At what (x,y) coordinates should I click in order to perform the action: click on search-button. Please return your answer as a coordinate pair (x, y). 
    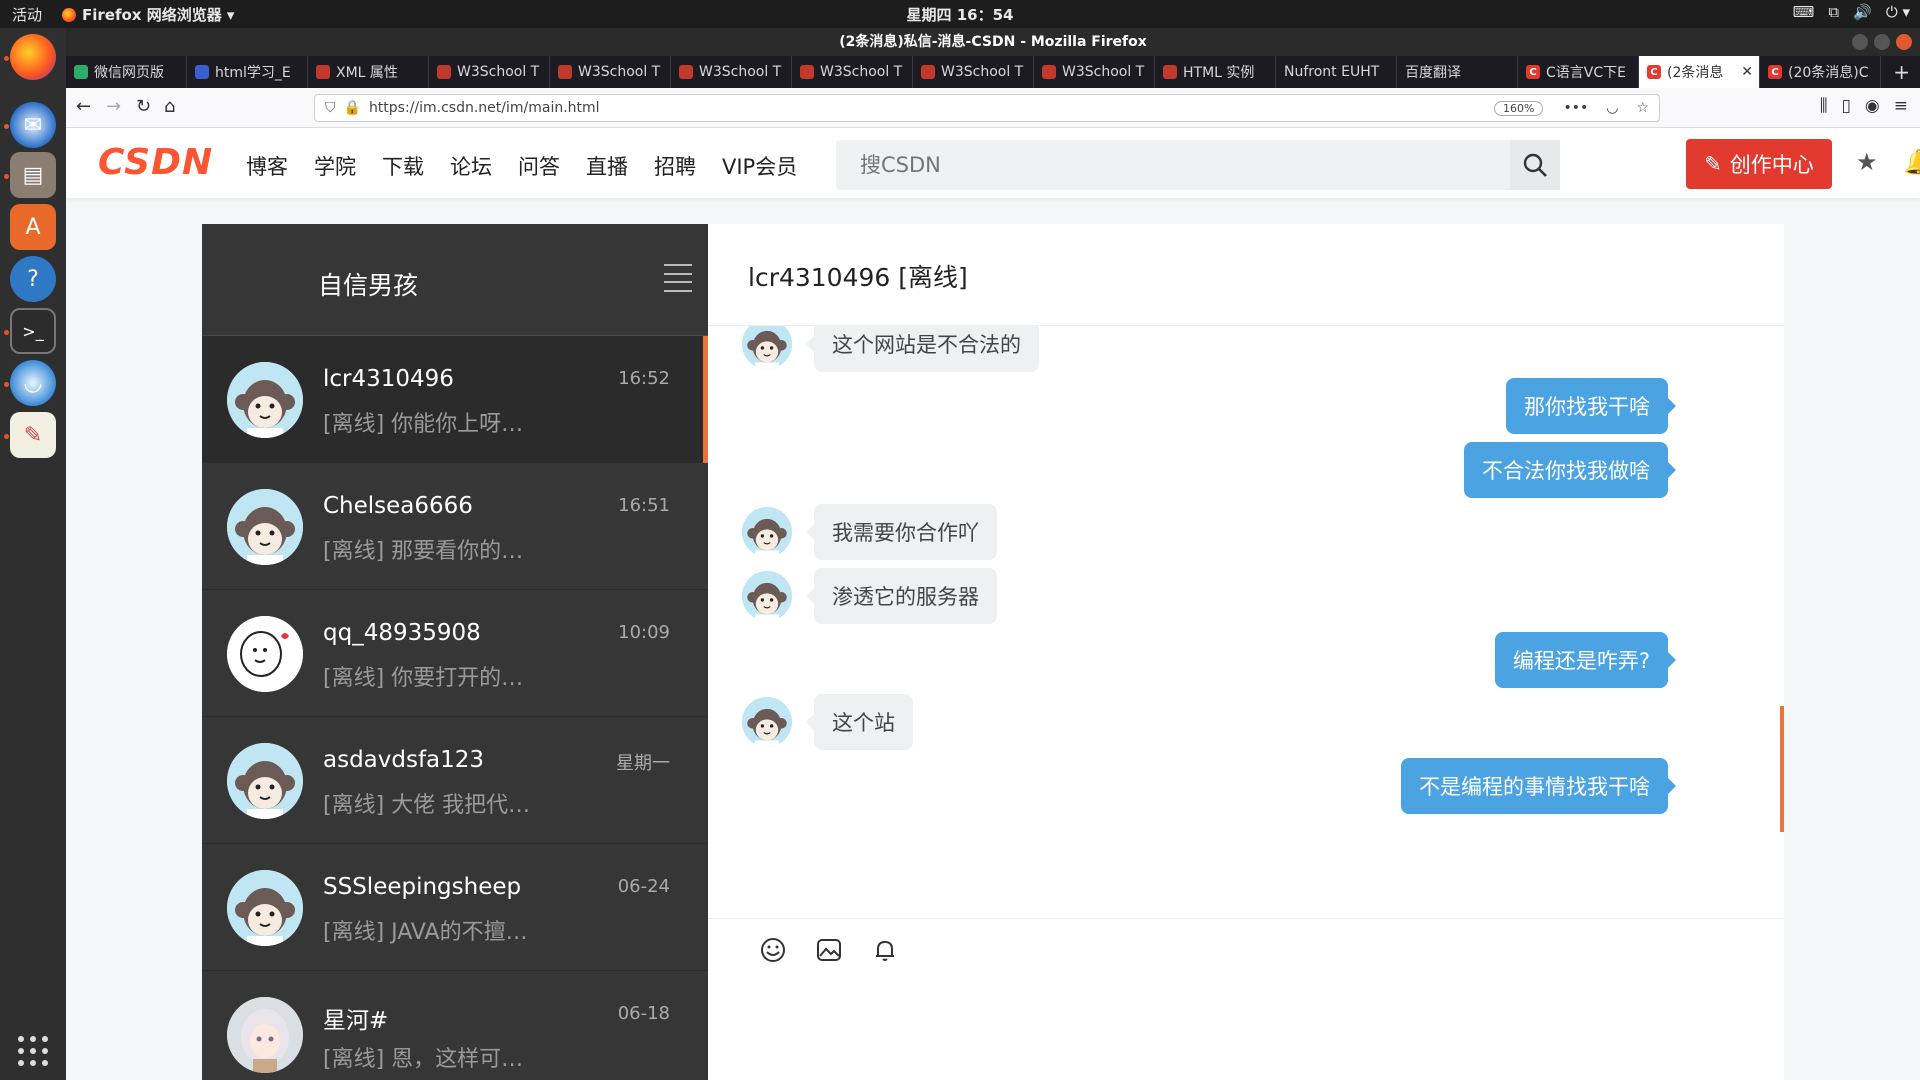
    Looking at the image, I should click on (1535, 165).